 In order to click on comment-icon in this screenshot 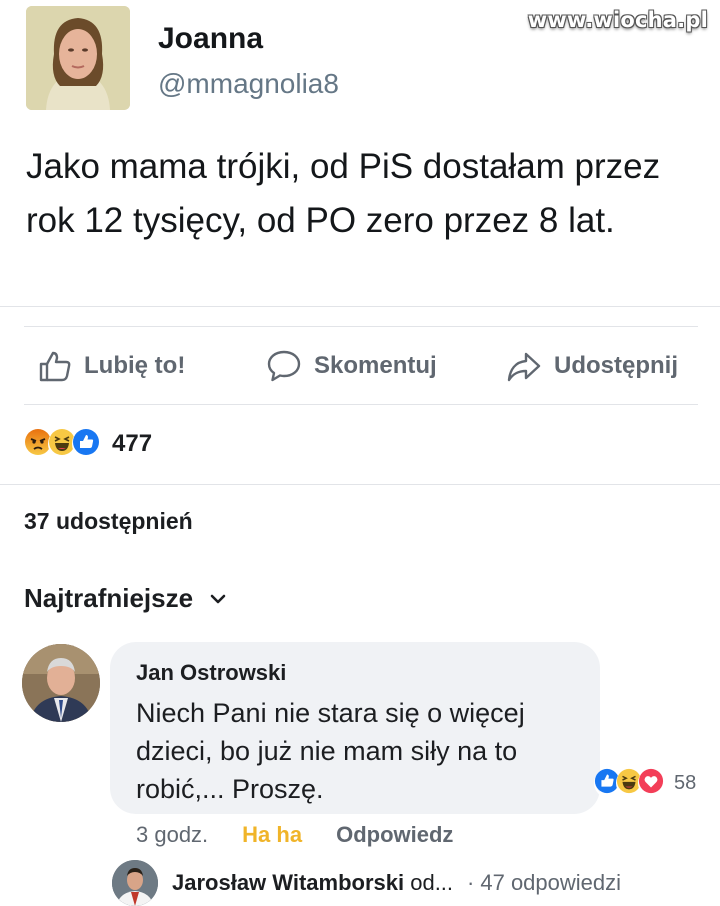, I will do `click(284, 366)`.